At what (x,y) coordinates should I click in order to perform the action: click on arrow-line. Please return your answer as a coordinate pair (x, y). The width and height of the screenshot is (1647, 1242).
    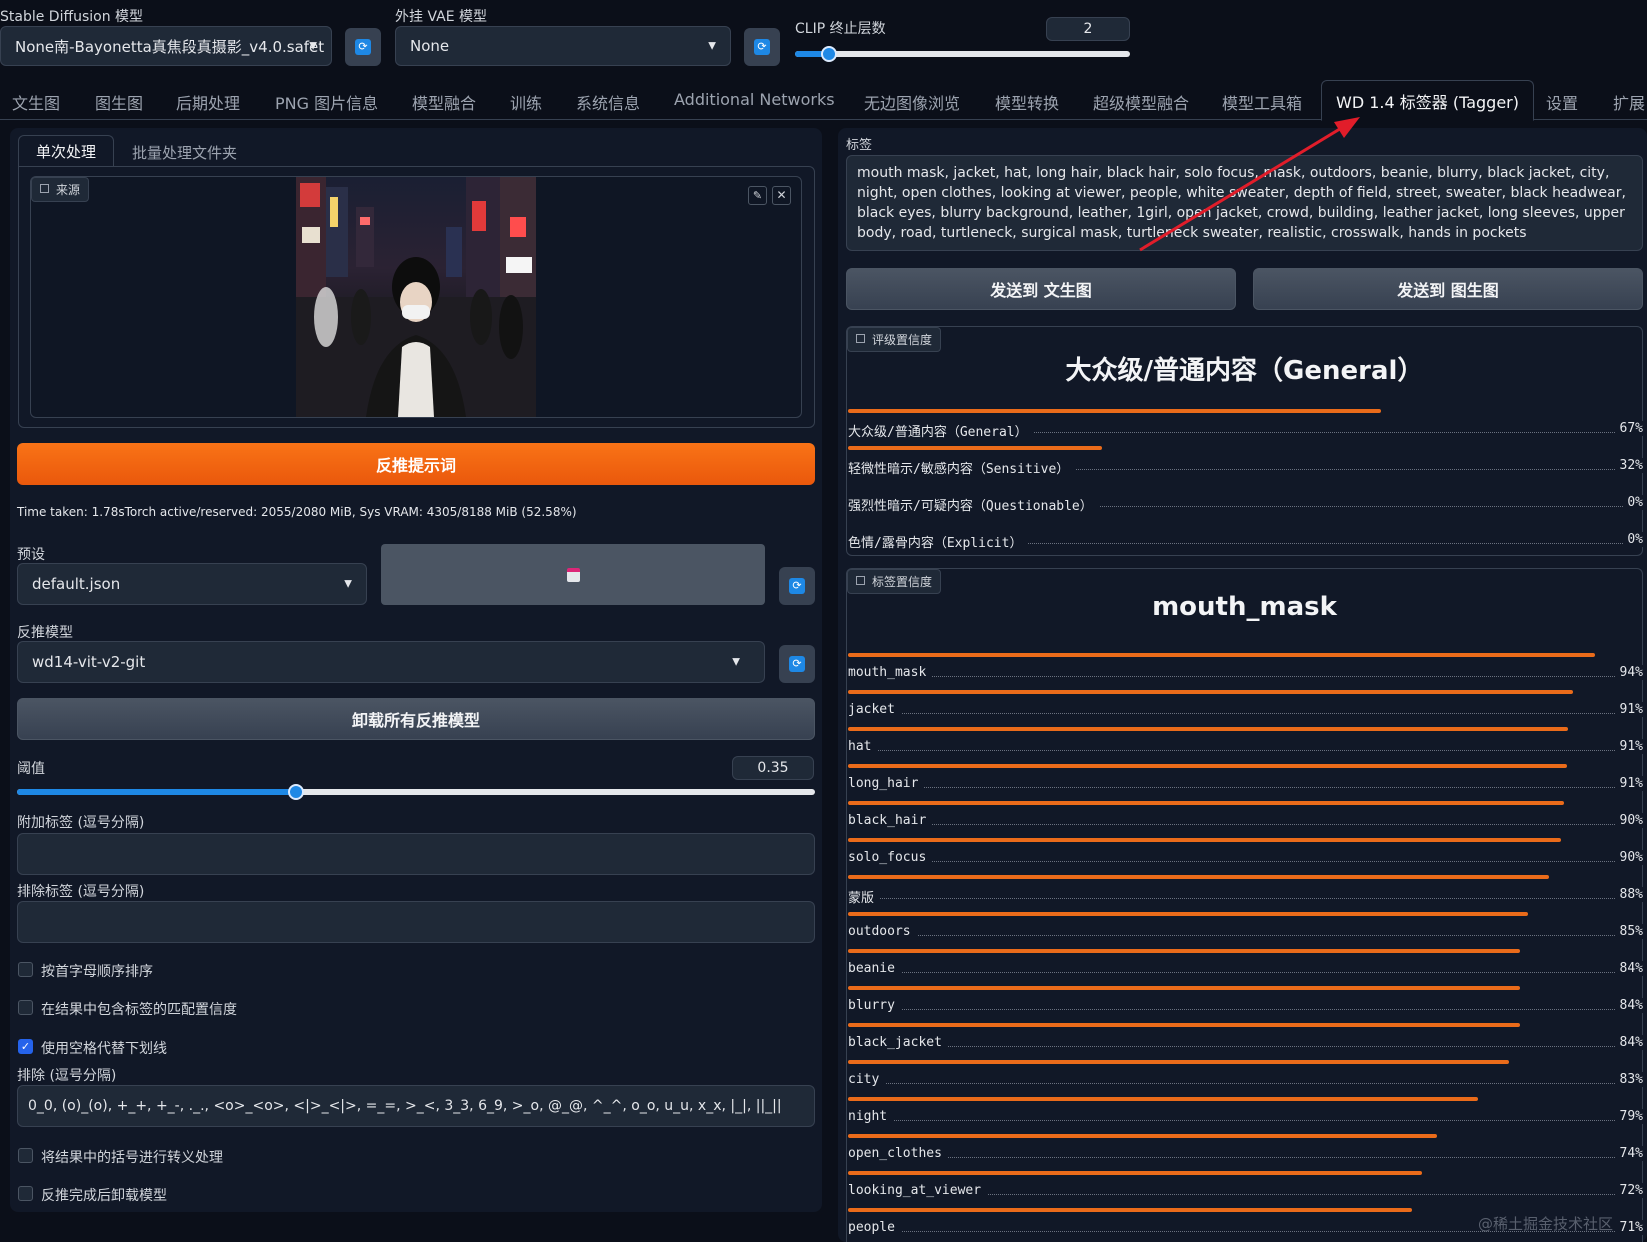
    Looking at the image, I should click on (1244, 187).